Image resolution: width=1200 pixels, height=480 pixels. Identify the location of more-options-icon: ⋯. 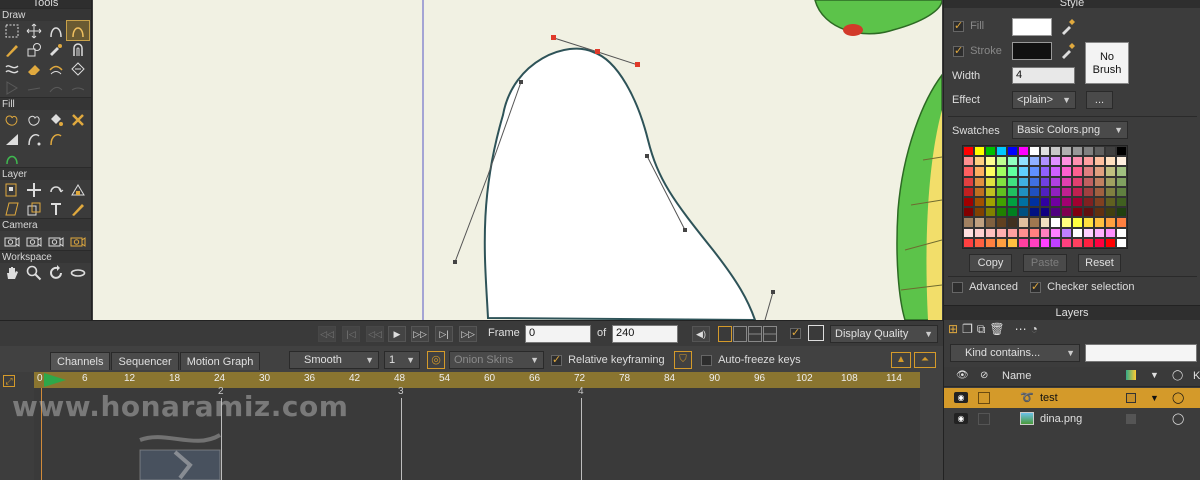
(1021, 331).